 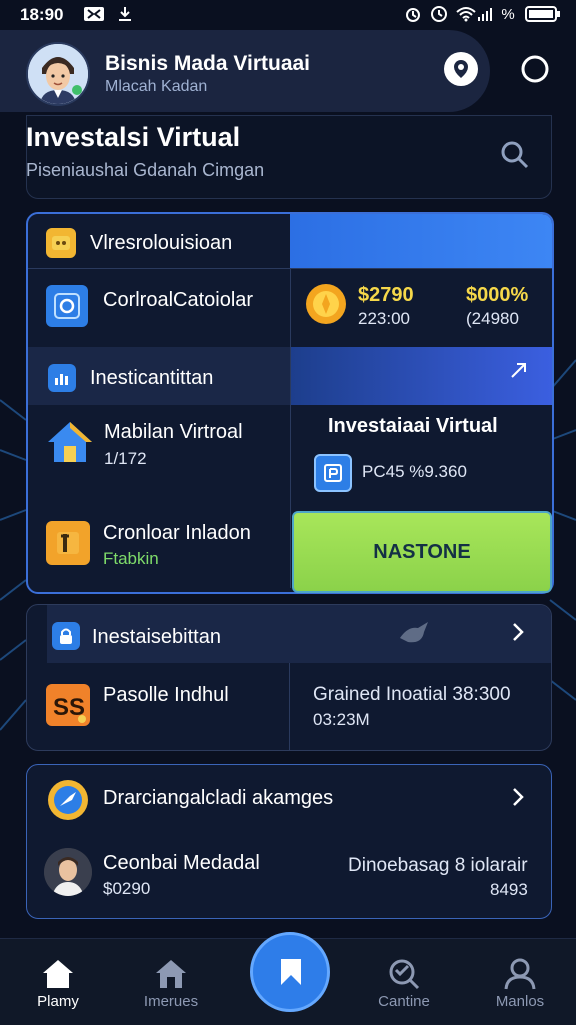 What do you see at coordinates (62, 378) in the screenshot?
I see `chart-icon` at bounding box center [62, 378].